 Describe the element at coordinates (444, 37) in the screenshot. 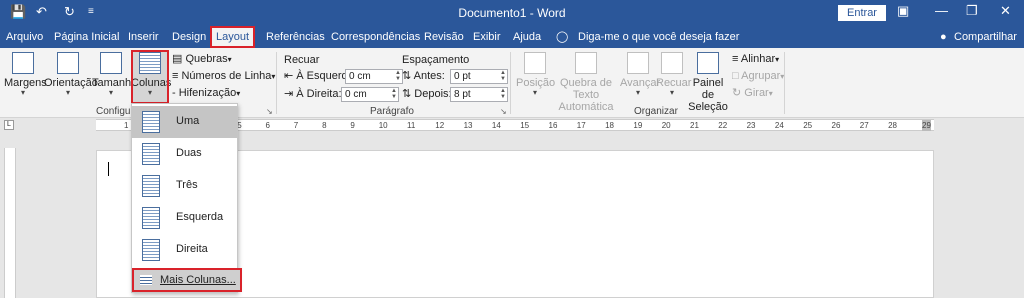

I see `tab-revisao: Revisão` at that location.